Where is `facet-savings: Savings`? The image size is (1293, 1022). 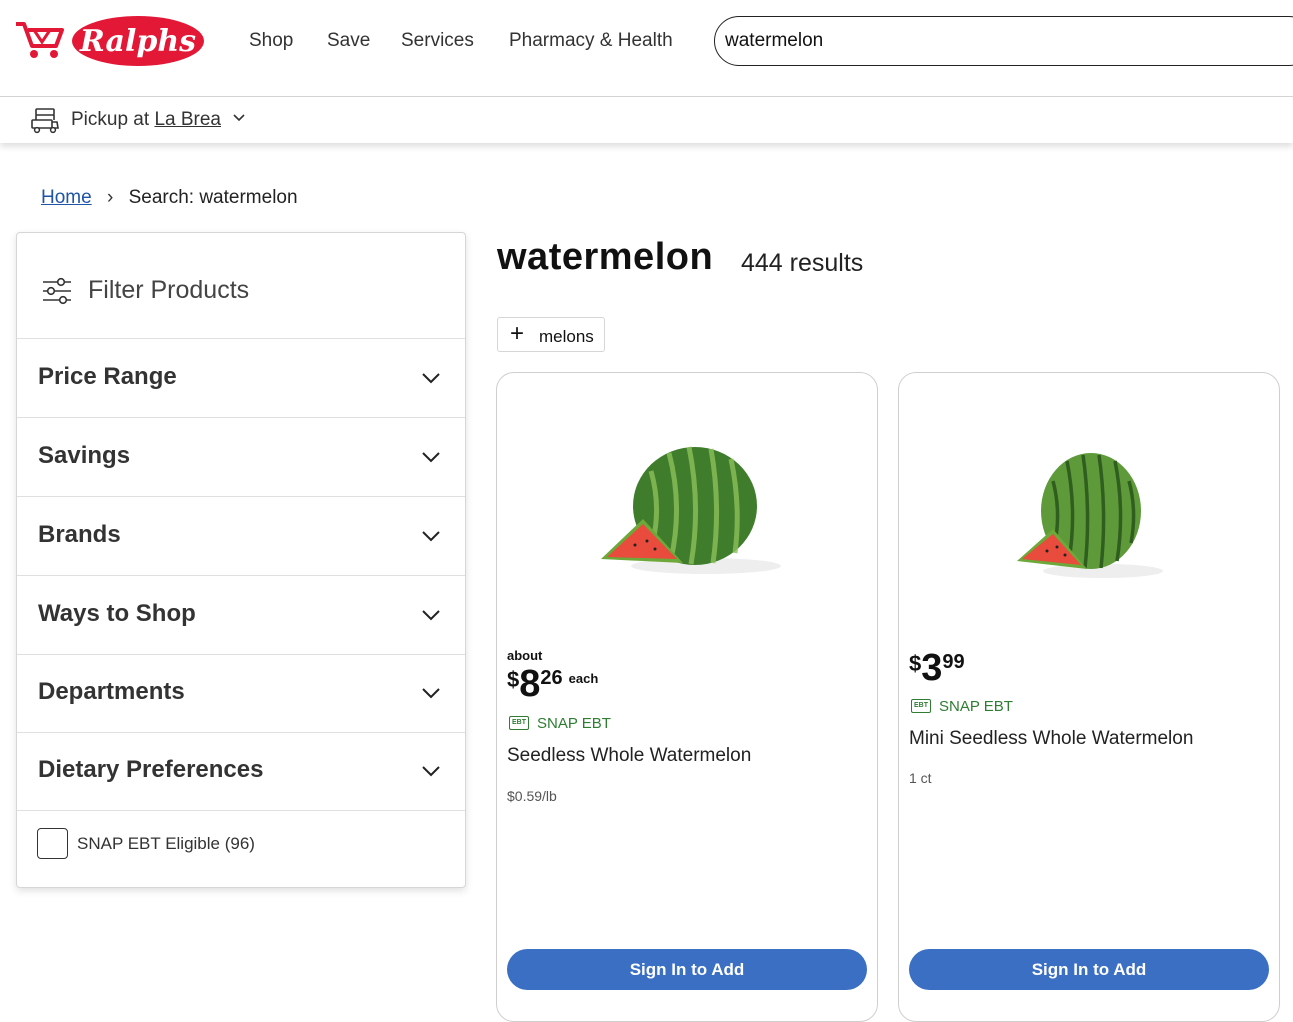
facet-savings: Savings is located at coordinates (241, 457).